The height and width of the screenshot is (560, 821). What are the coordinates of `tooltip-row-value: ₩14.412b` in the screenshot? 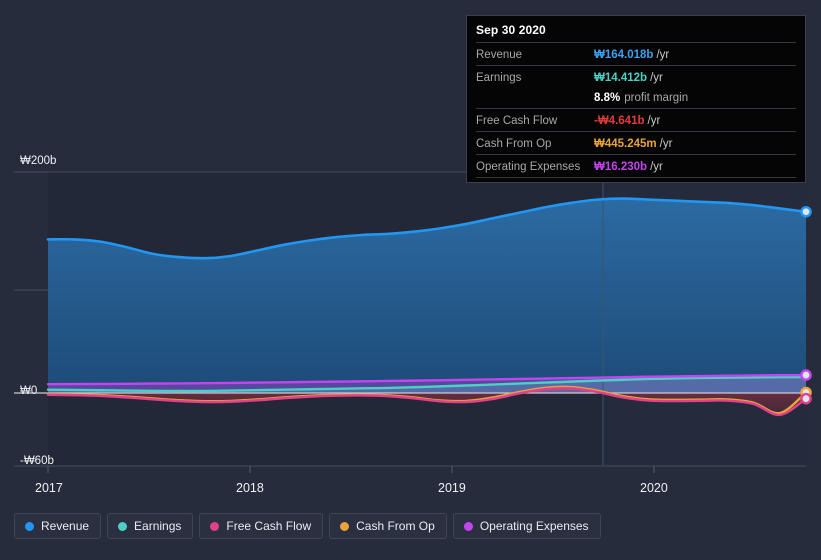 It's located at (621, 78).